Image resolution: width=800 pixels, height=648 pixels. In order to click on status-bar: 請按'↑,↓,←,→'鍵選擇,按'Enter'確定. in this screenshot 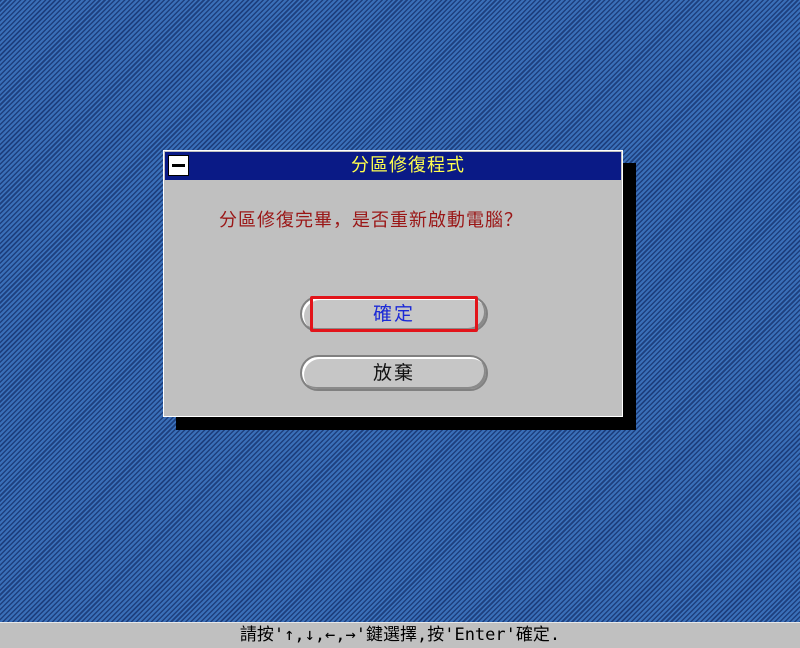, I will do `click(400, 635)`.